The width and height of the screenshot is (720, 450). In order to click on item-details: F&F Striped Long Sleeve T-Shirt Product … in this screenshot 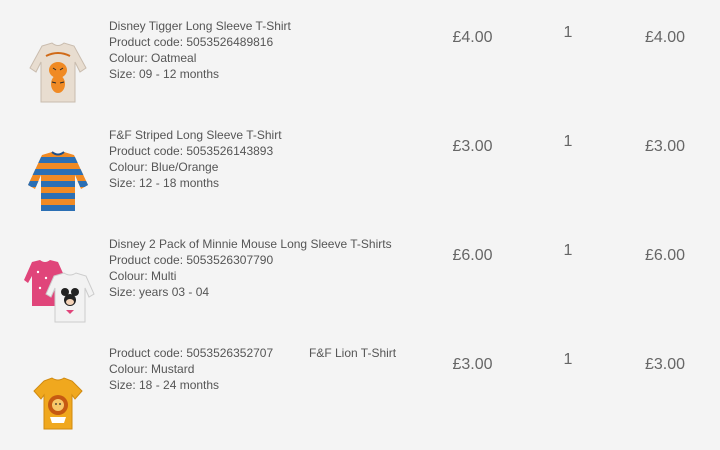, I will do `click(269, 159)`.